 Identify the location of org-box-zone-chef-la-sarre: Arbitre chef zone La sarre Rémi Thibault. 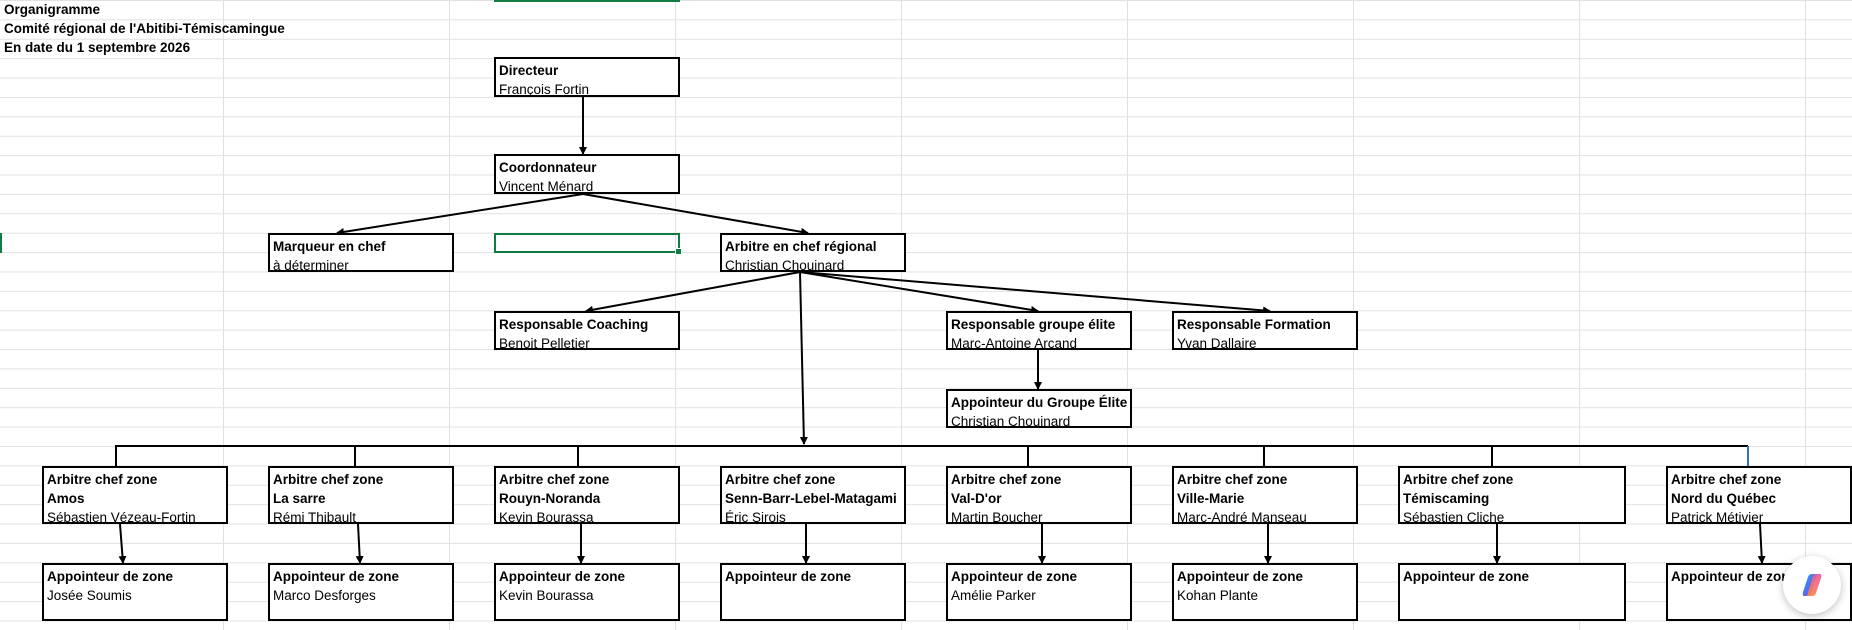
(361, 495).